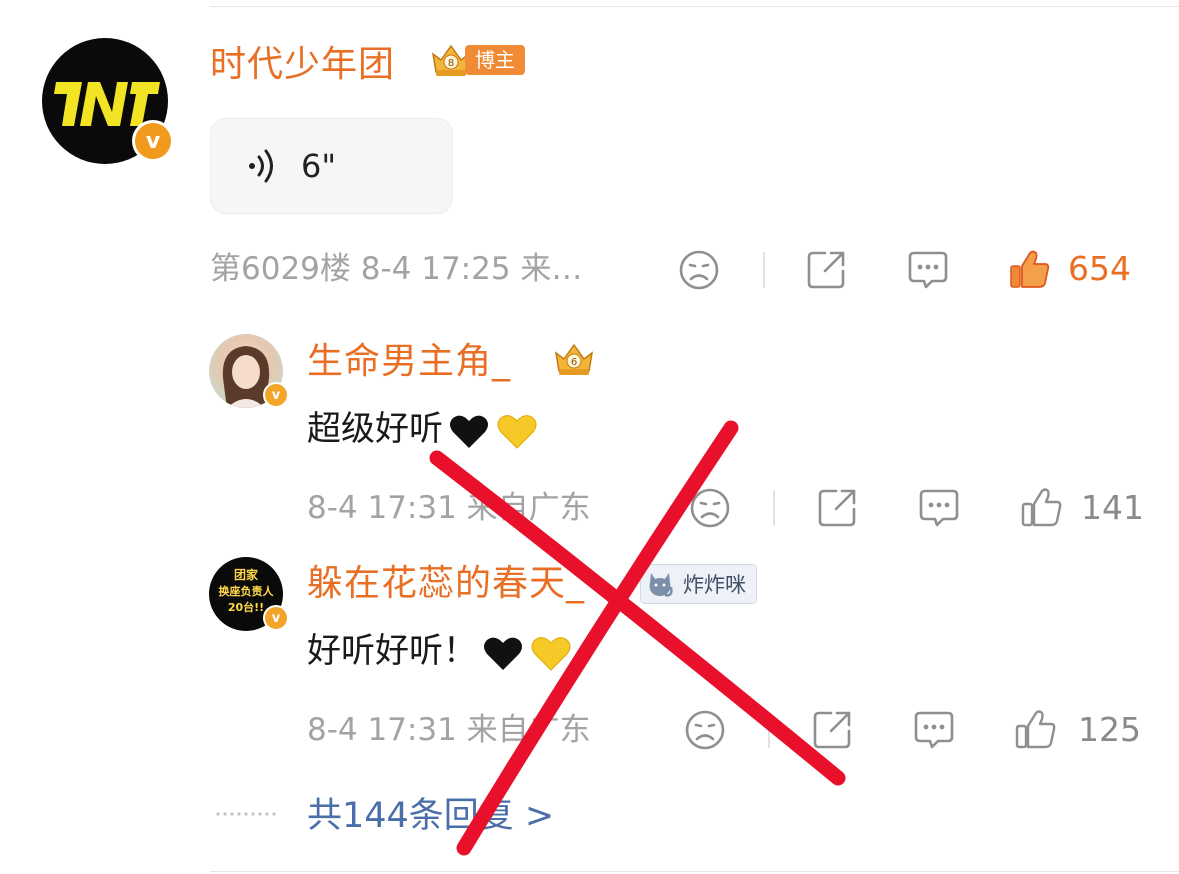  I want to click on fan-badge: 6, so click(574, 359).